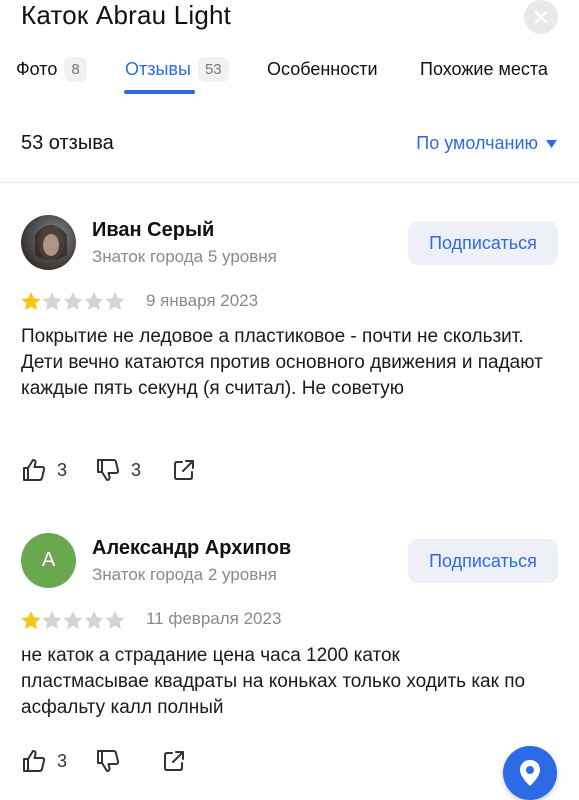  I want to click on map-location-button, so click(530, 773).